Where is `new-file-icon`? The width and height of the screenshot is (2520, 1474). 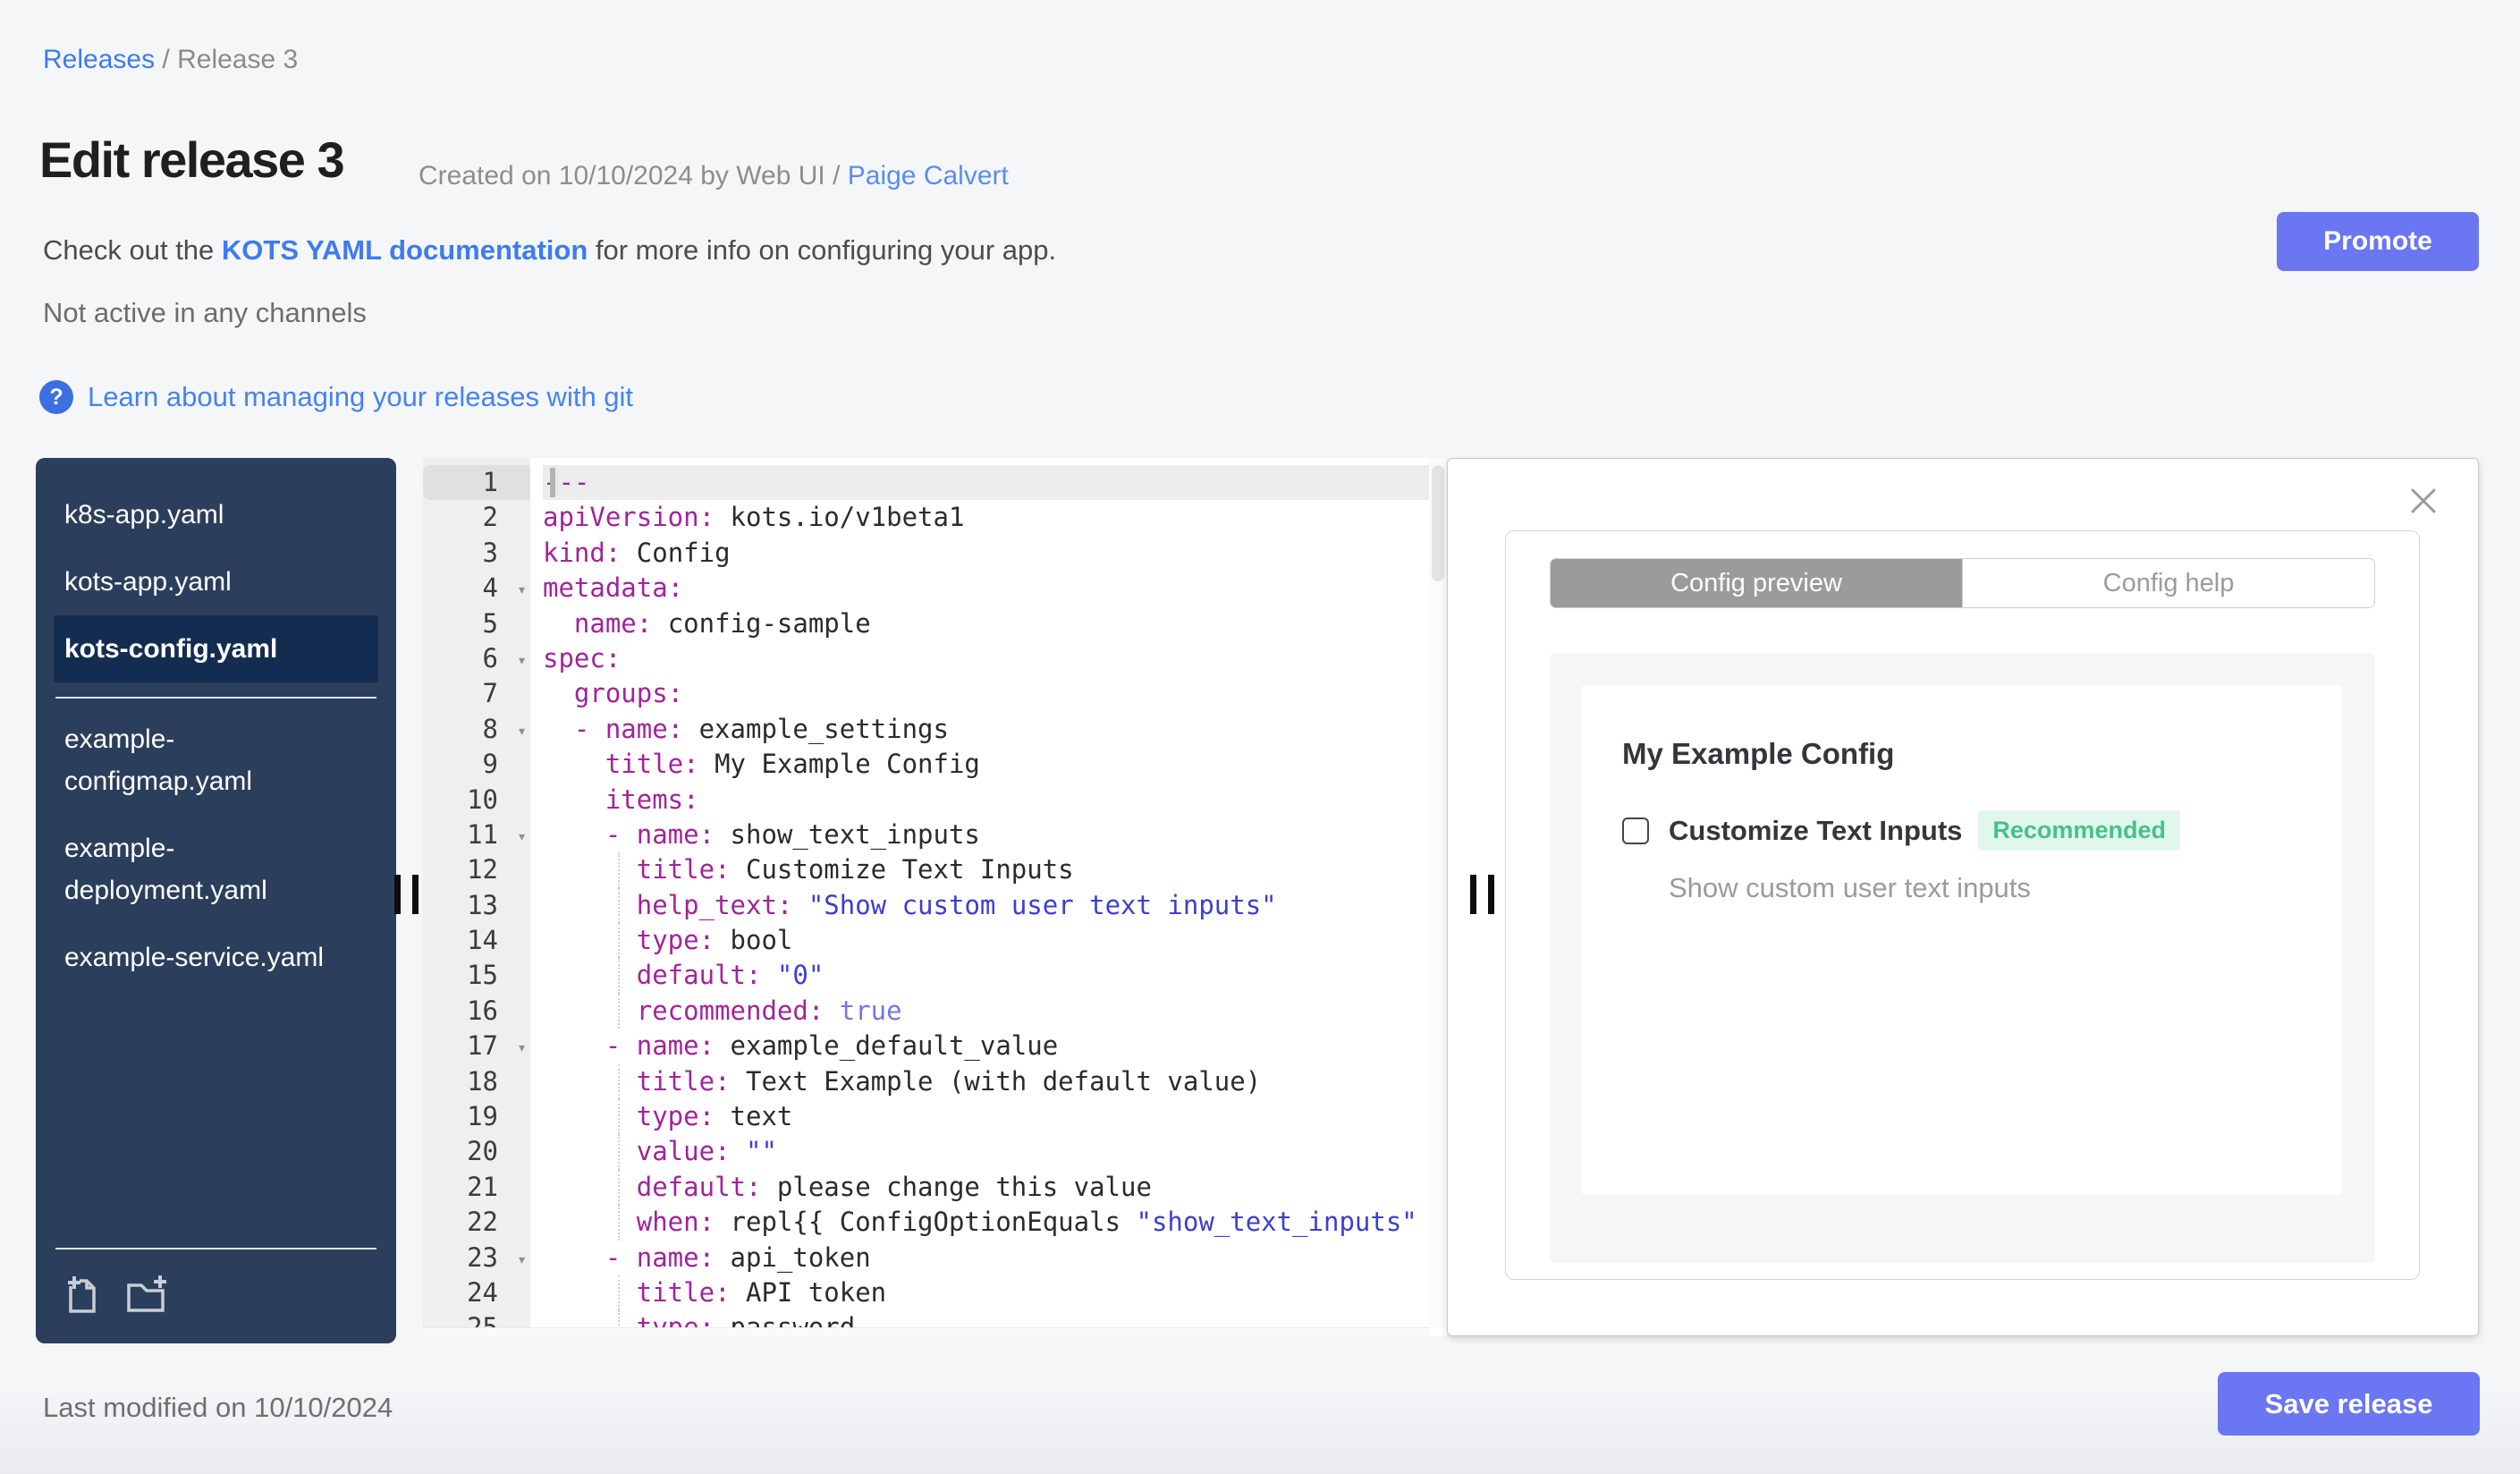 new-file-icon is located at coordinates (82, 1296).